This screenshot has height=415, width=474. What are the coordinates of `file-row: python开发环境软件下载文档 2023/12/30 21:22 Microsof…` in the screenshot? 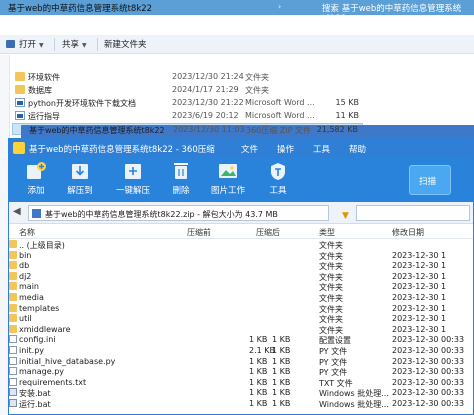 It's located at (187, 103).